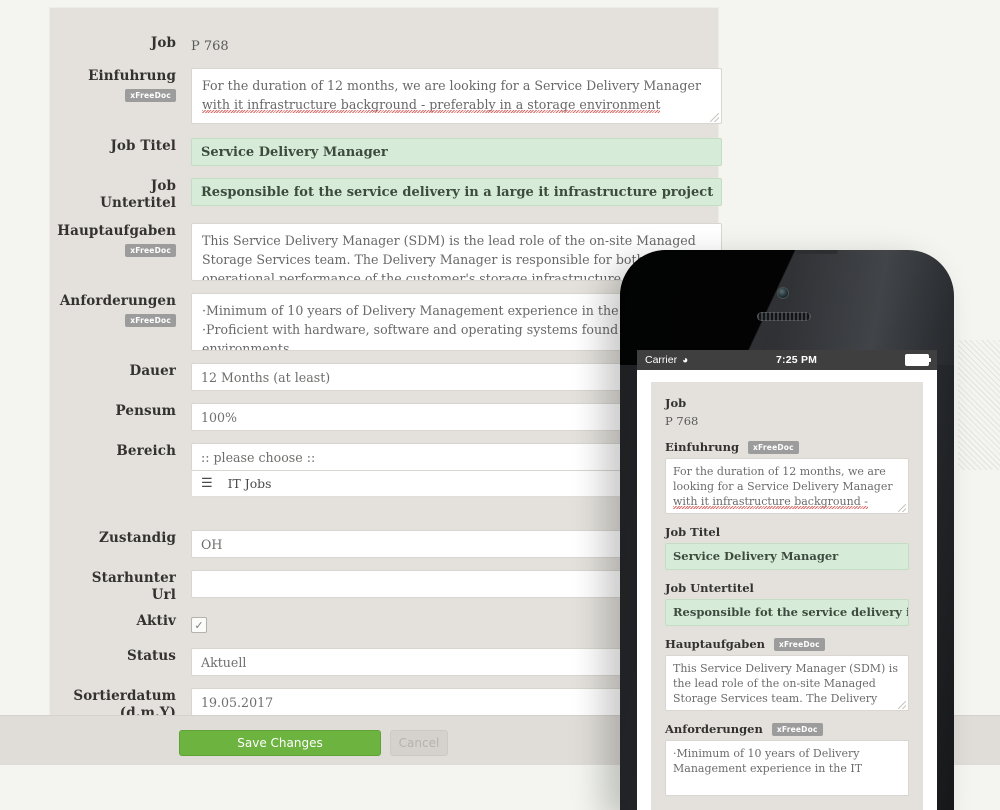 The image size is (1000, 810). What do you see at coordinates (280, 743) in the screenshot?
I see `save-changes-button: Save Changes` at bounding box center [280, 743].